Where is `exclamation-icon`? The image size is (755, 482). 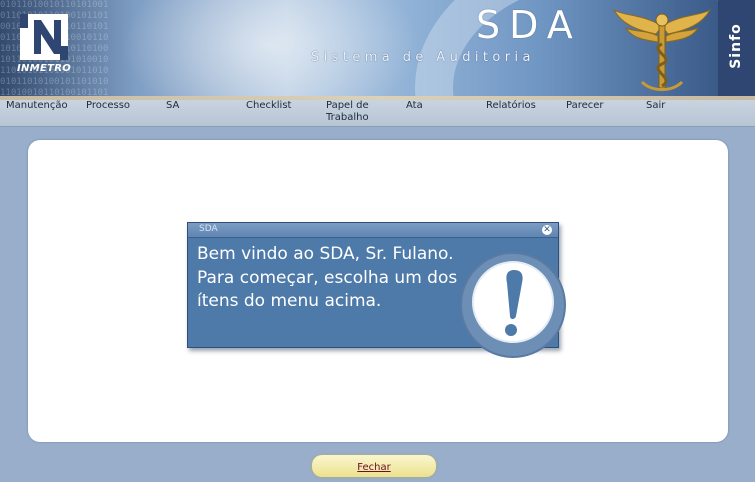 exclamation-icon is located at coordinates (513, 305).